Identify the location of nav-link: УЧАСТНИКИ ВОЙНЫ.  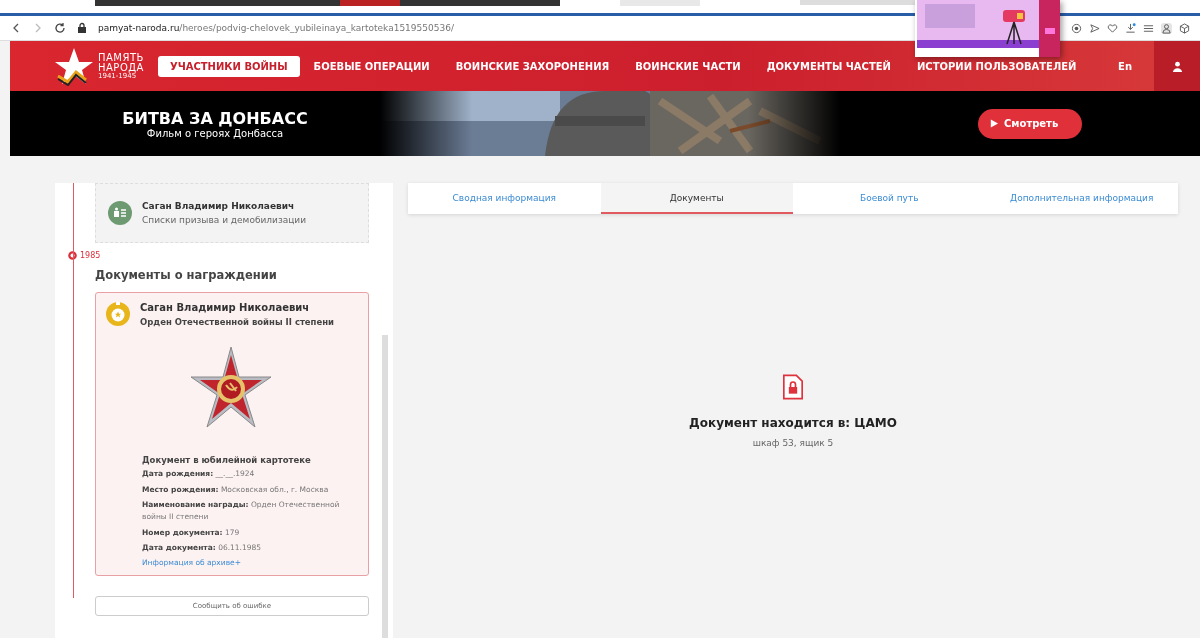
(228, 66).